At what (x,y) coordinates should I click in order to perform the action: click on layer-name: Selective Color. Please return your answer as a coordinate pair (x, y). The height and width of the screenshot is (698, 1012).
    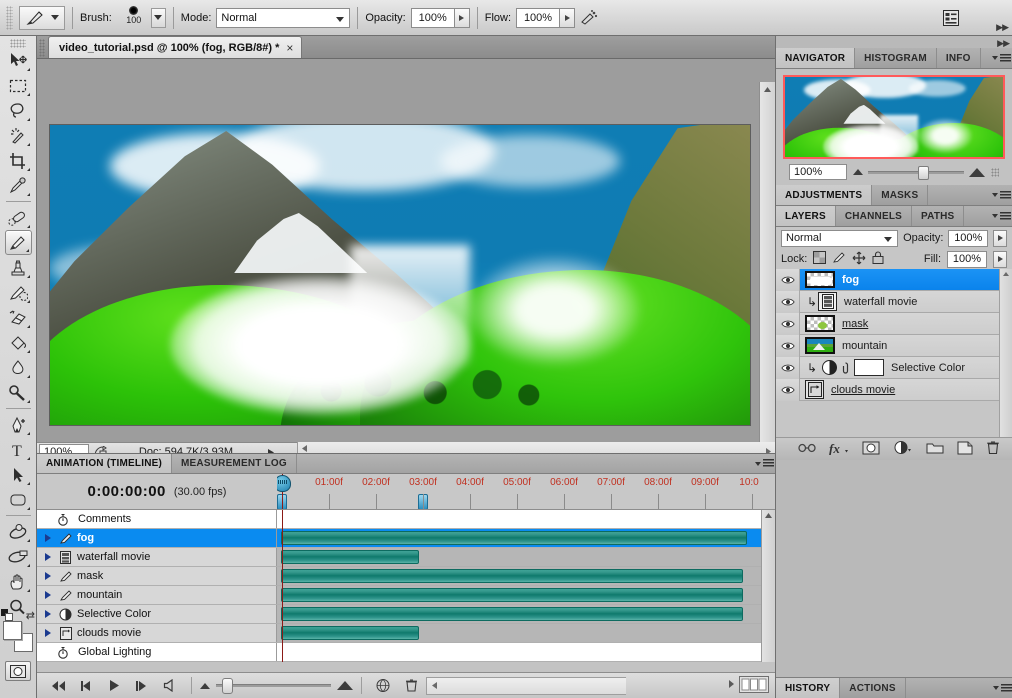
    Looking at the image, I should click on (928, 368).